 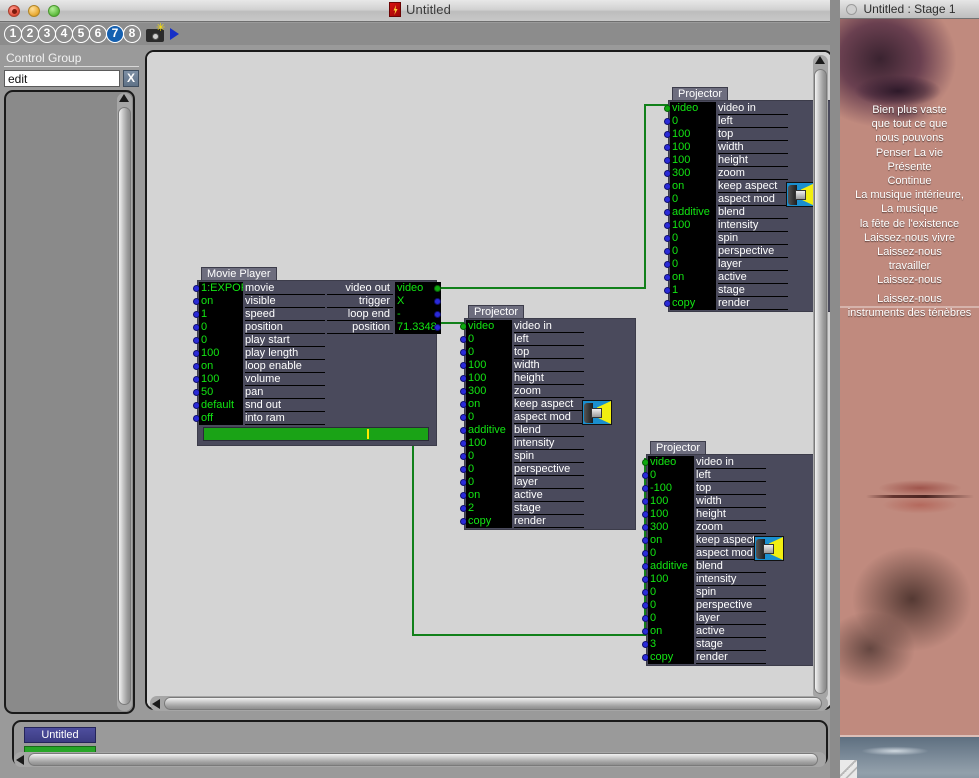 I want to click on input-value-play-start: 0, so click(x=221, y=340).